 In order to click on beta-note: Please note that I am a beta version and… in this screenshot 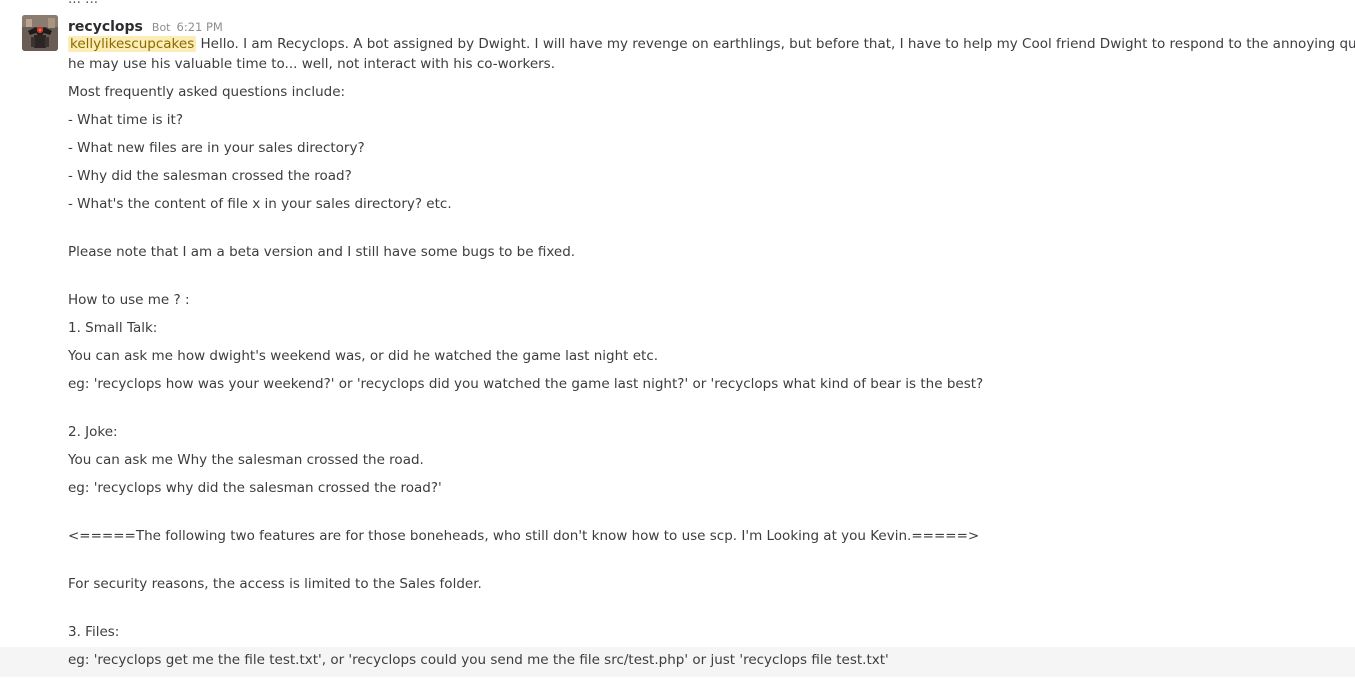, I will do `click(322, 252)`.